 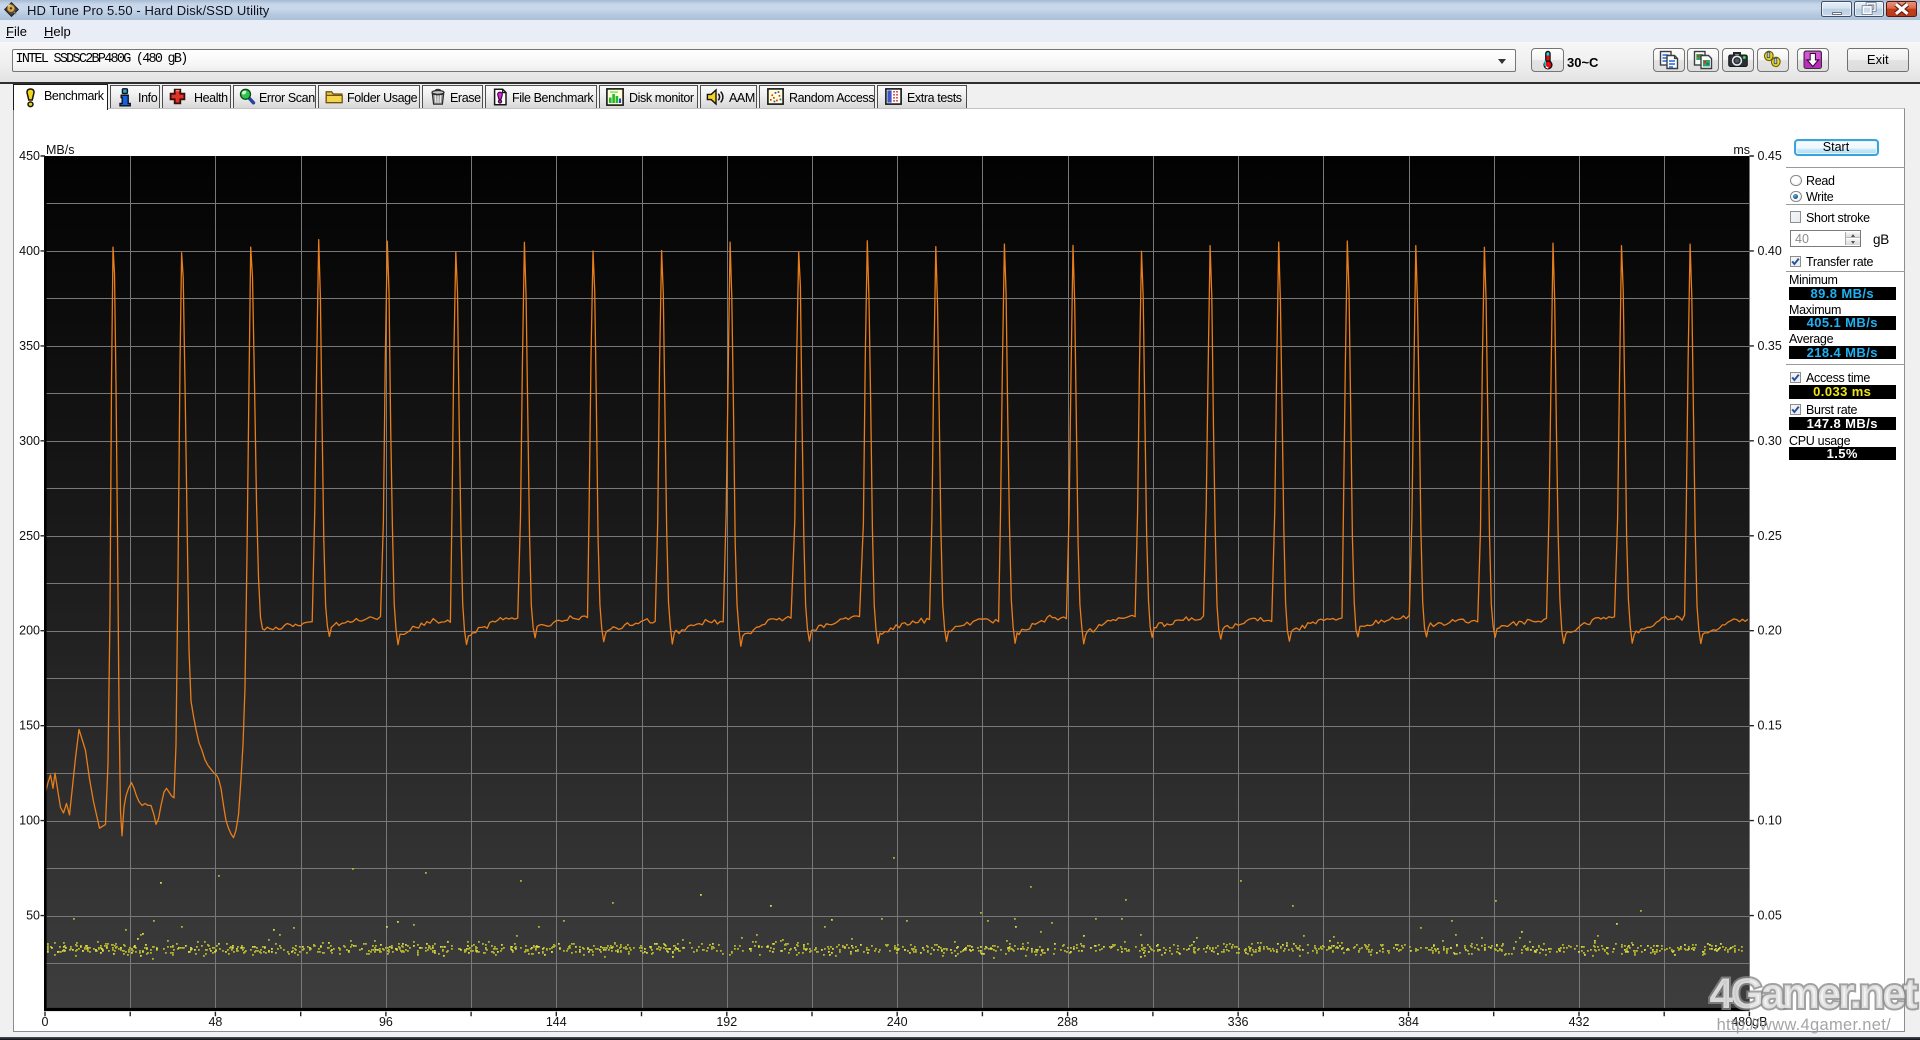 What do you see at coordinates (1408, 1022) in the screenshot?
I see `svg-text: 384` at bounding box center [1408, 1022].